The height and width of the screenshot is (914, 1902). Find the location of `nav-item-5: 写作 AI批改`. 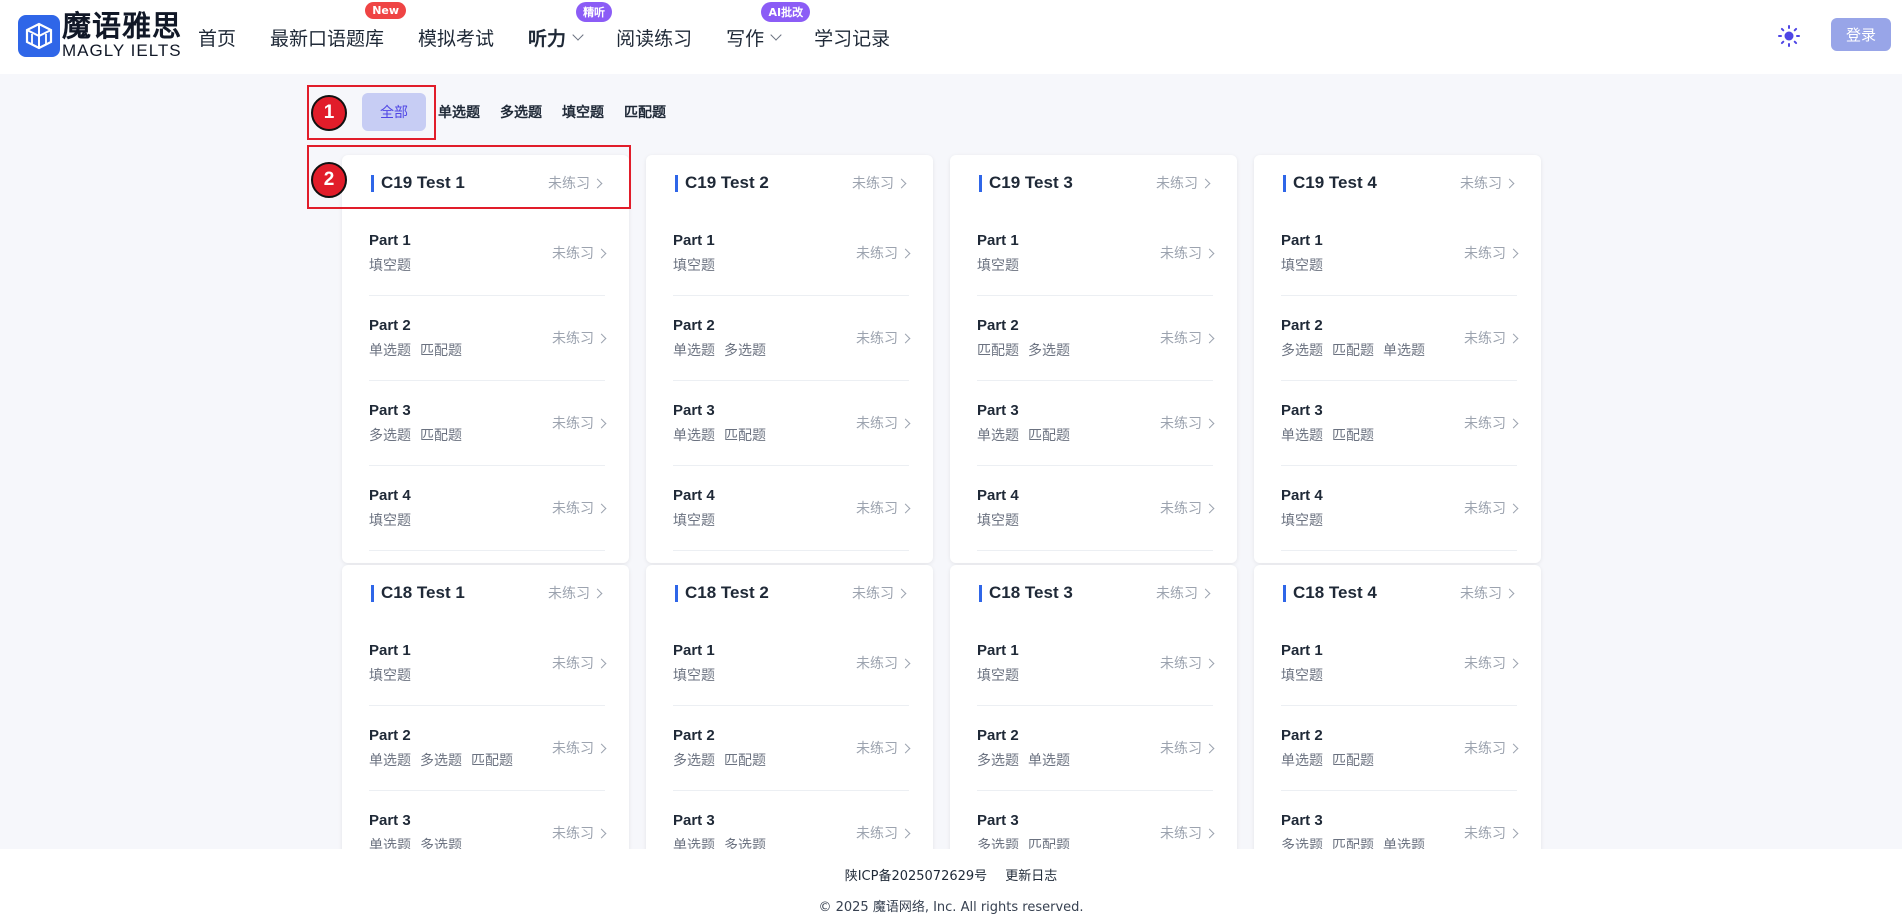

nav-item-5: 写作 AI批改 is located at coordinates (768, 26).